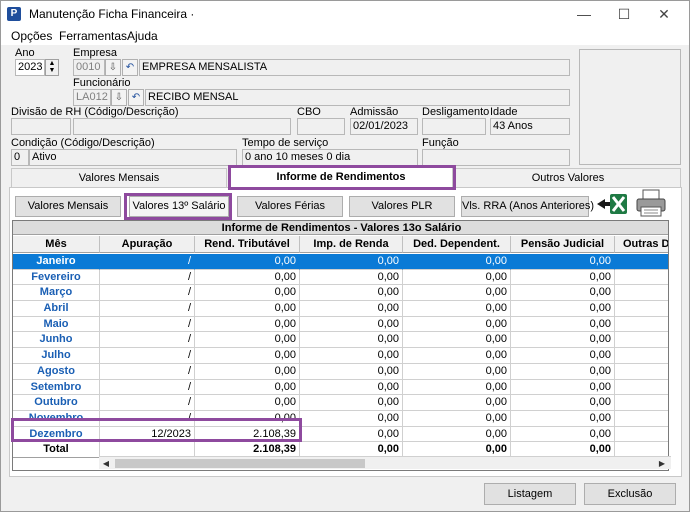 The height and width of the screenshot is (512, 690). Describe the element at coordinates (136, 97) in the screenshot. I see `funcionario-undo-icon: ↶` at that location.